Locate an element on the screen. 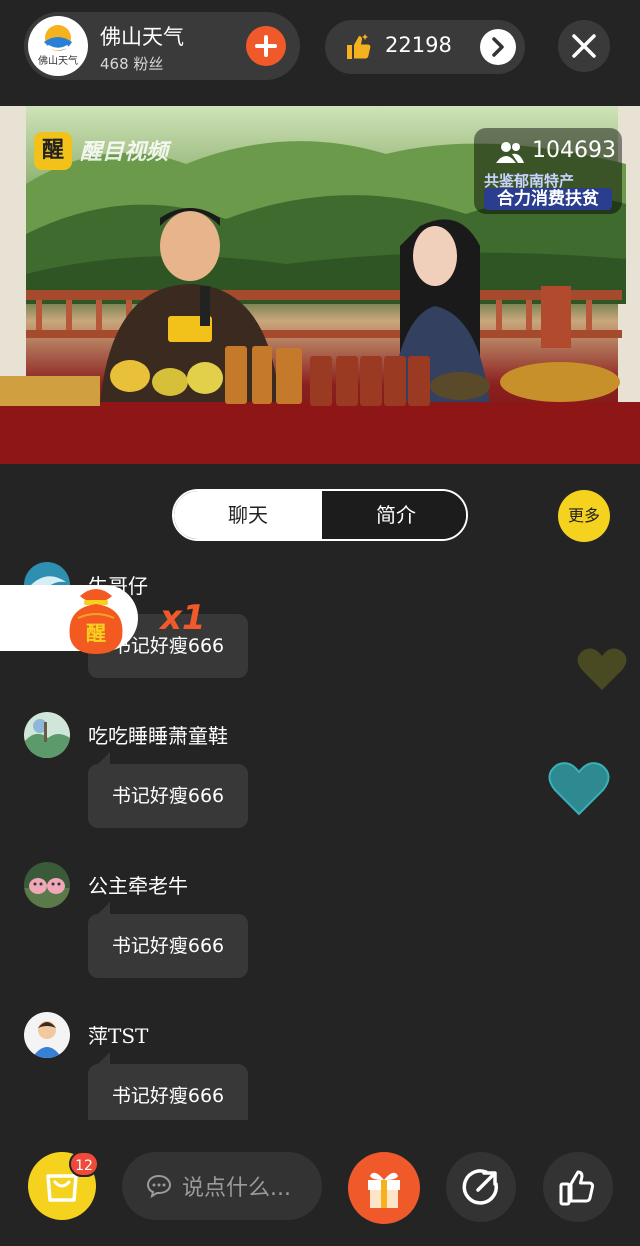 This screenshot has width=640, height=1246. watermark-badge: 醒 is located at coordinates (53, 151).